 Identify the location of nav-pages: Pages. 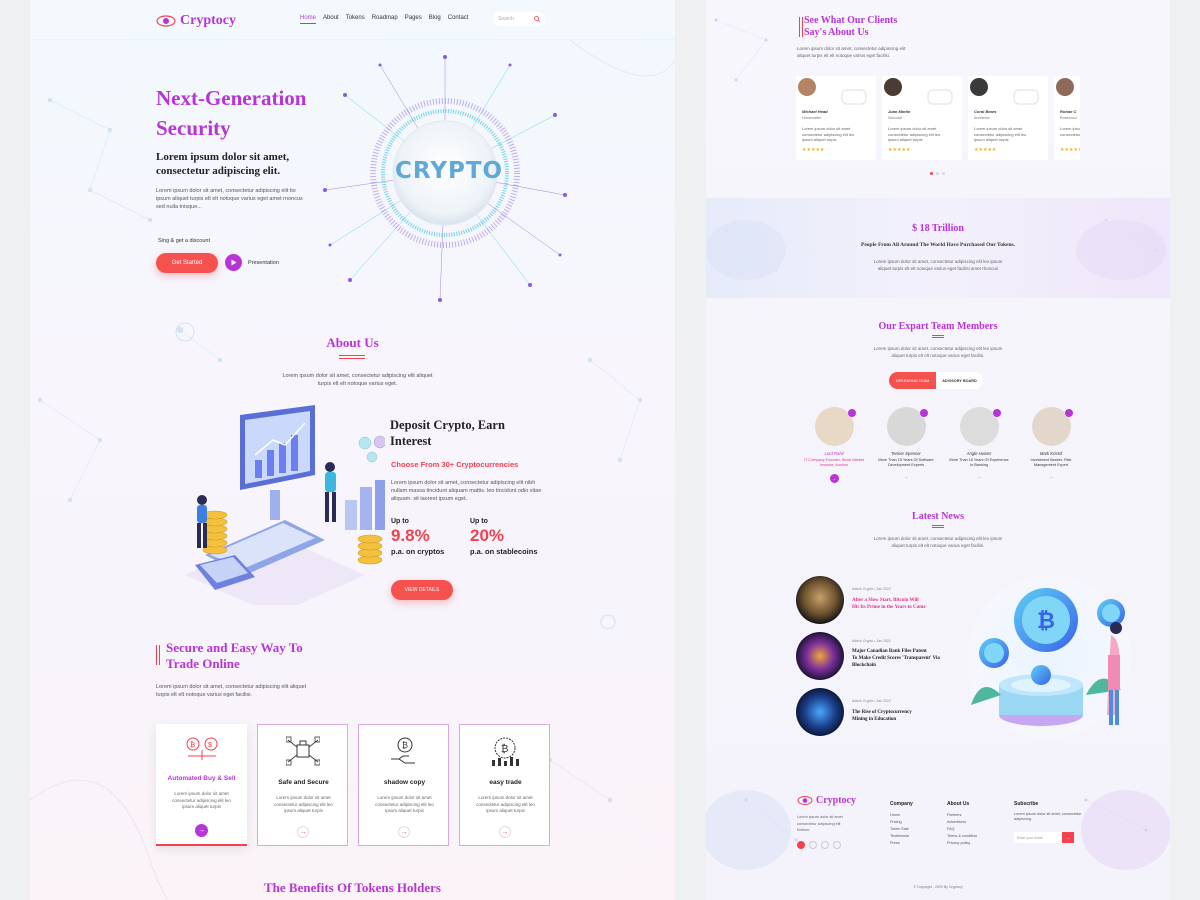
(413, 19).